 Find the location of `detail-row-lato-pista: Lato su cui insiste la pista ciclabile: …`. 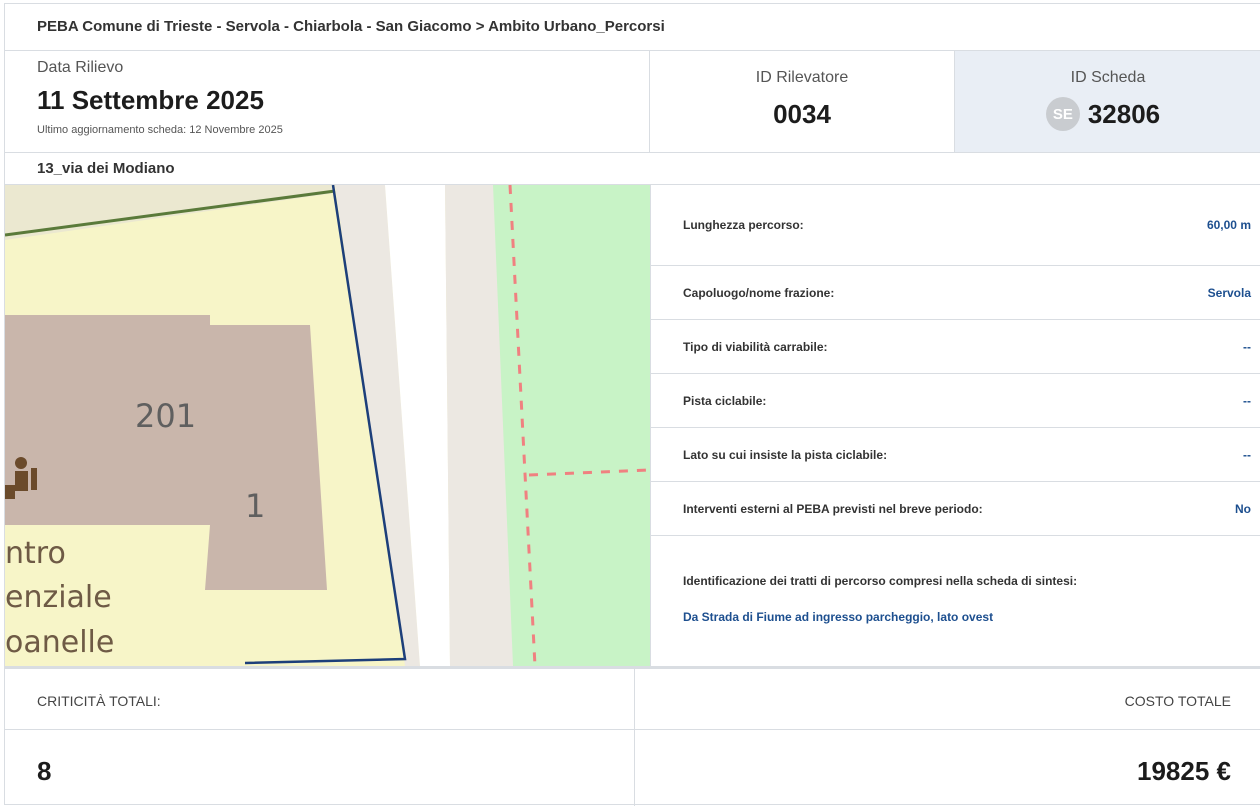

detail-row-lato-pista: Lato su cui insiste la pista ciclabile: … is located at coordinates (955, 455).